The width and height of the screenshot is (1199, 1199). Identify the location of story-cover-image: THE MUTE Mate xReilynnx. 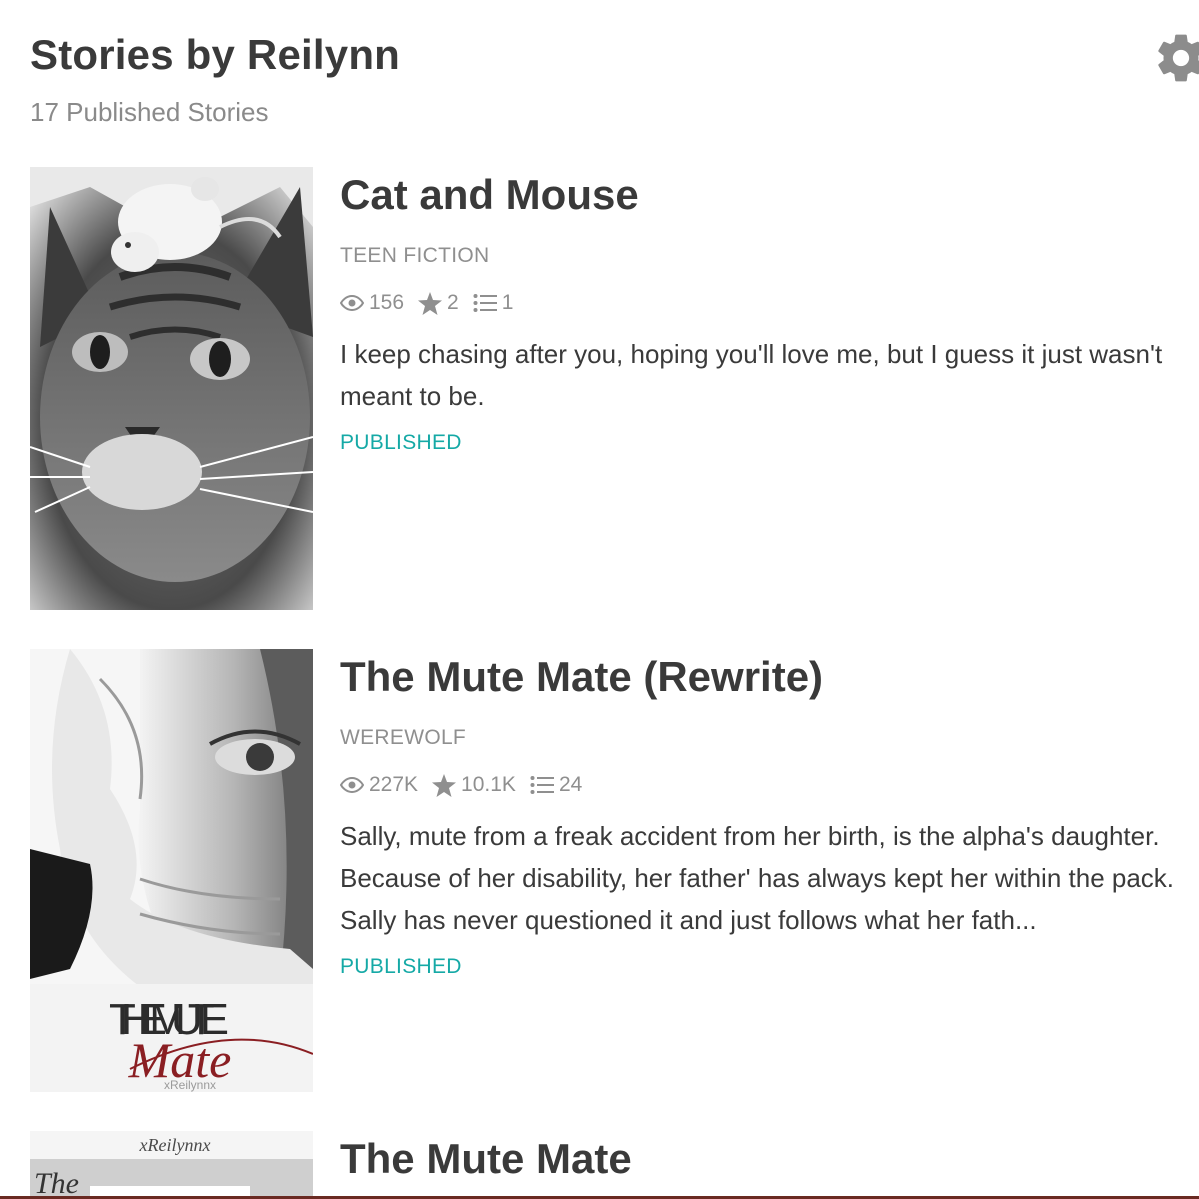
(171, 870).